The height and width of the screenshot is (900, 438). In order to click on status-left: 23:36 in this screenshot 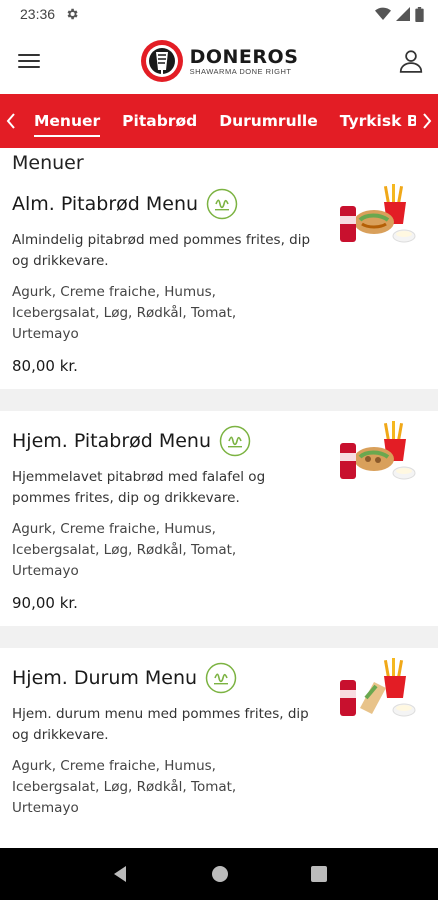, I will do `click(49, 14)`.